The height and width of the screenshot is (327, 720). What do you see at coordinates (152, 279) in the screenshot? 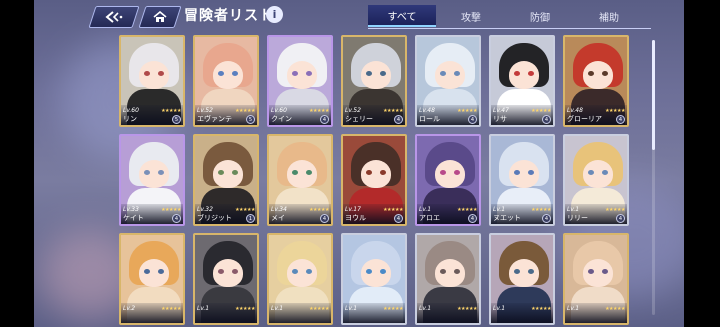
I see `adventurer-card: Lv.2 ★★★★★` at bounding box center [152, 279].